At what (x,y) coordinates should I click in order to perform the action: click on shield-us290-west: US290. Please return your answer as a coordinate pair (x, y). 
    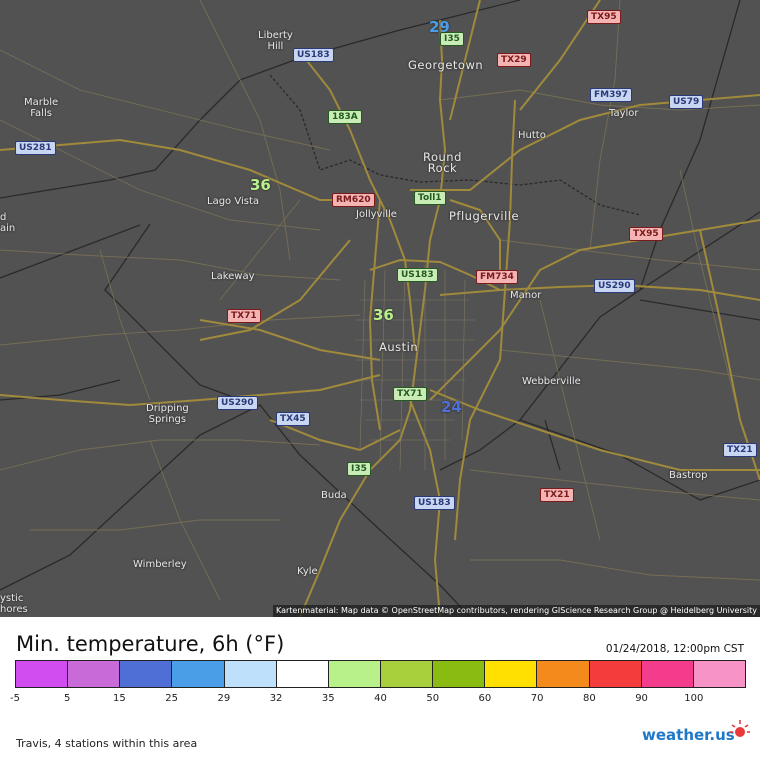
    Looking at the image, I should click on (237, 403).